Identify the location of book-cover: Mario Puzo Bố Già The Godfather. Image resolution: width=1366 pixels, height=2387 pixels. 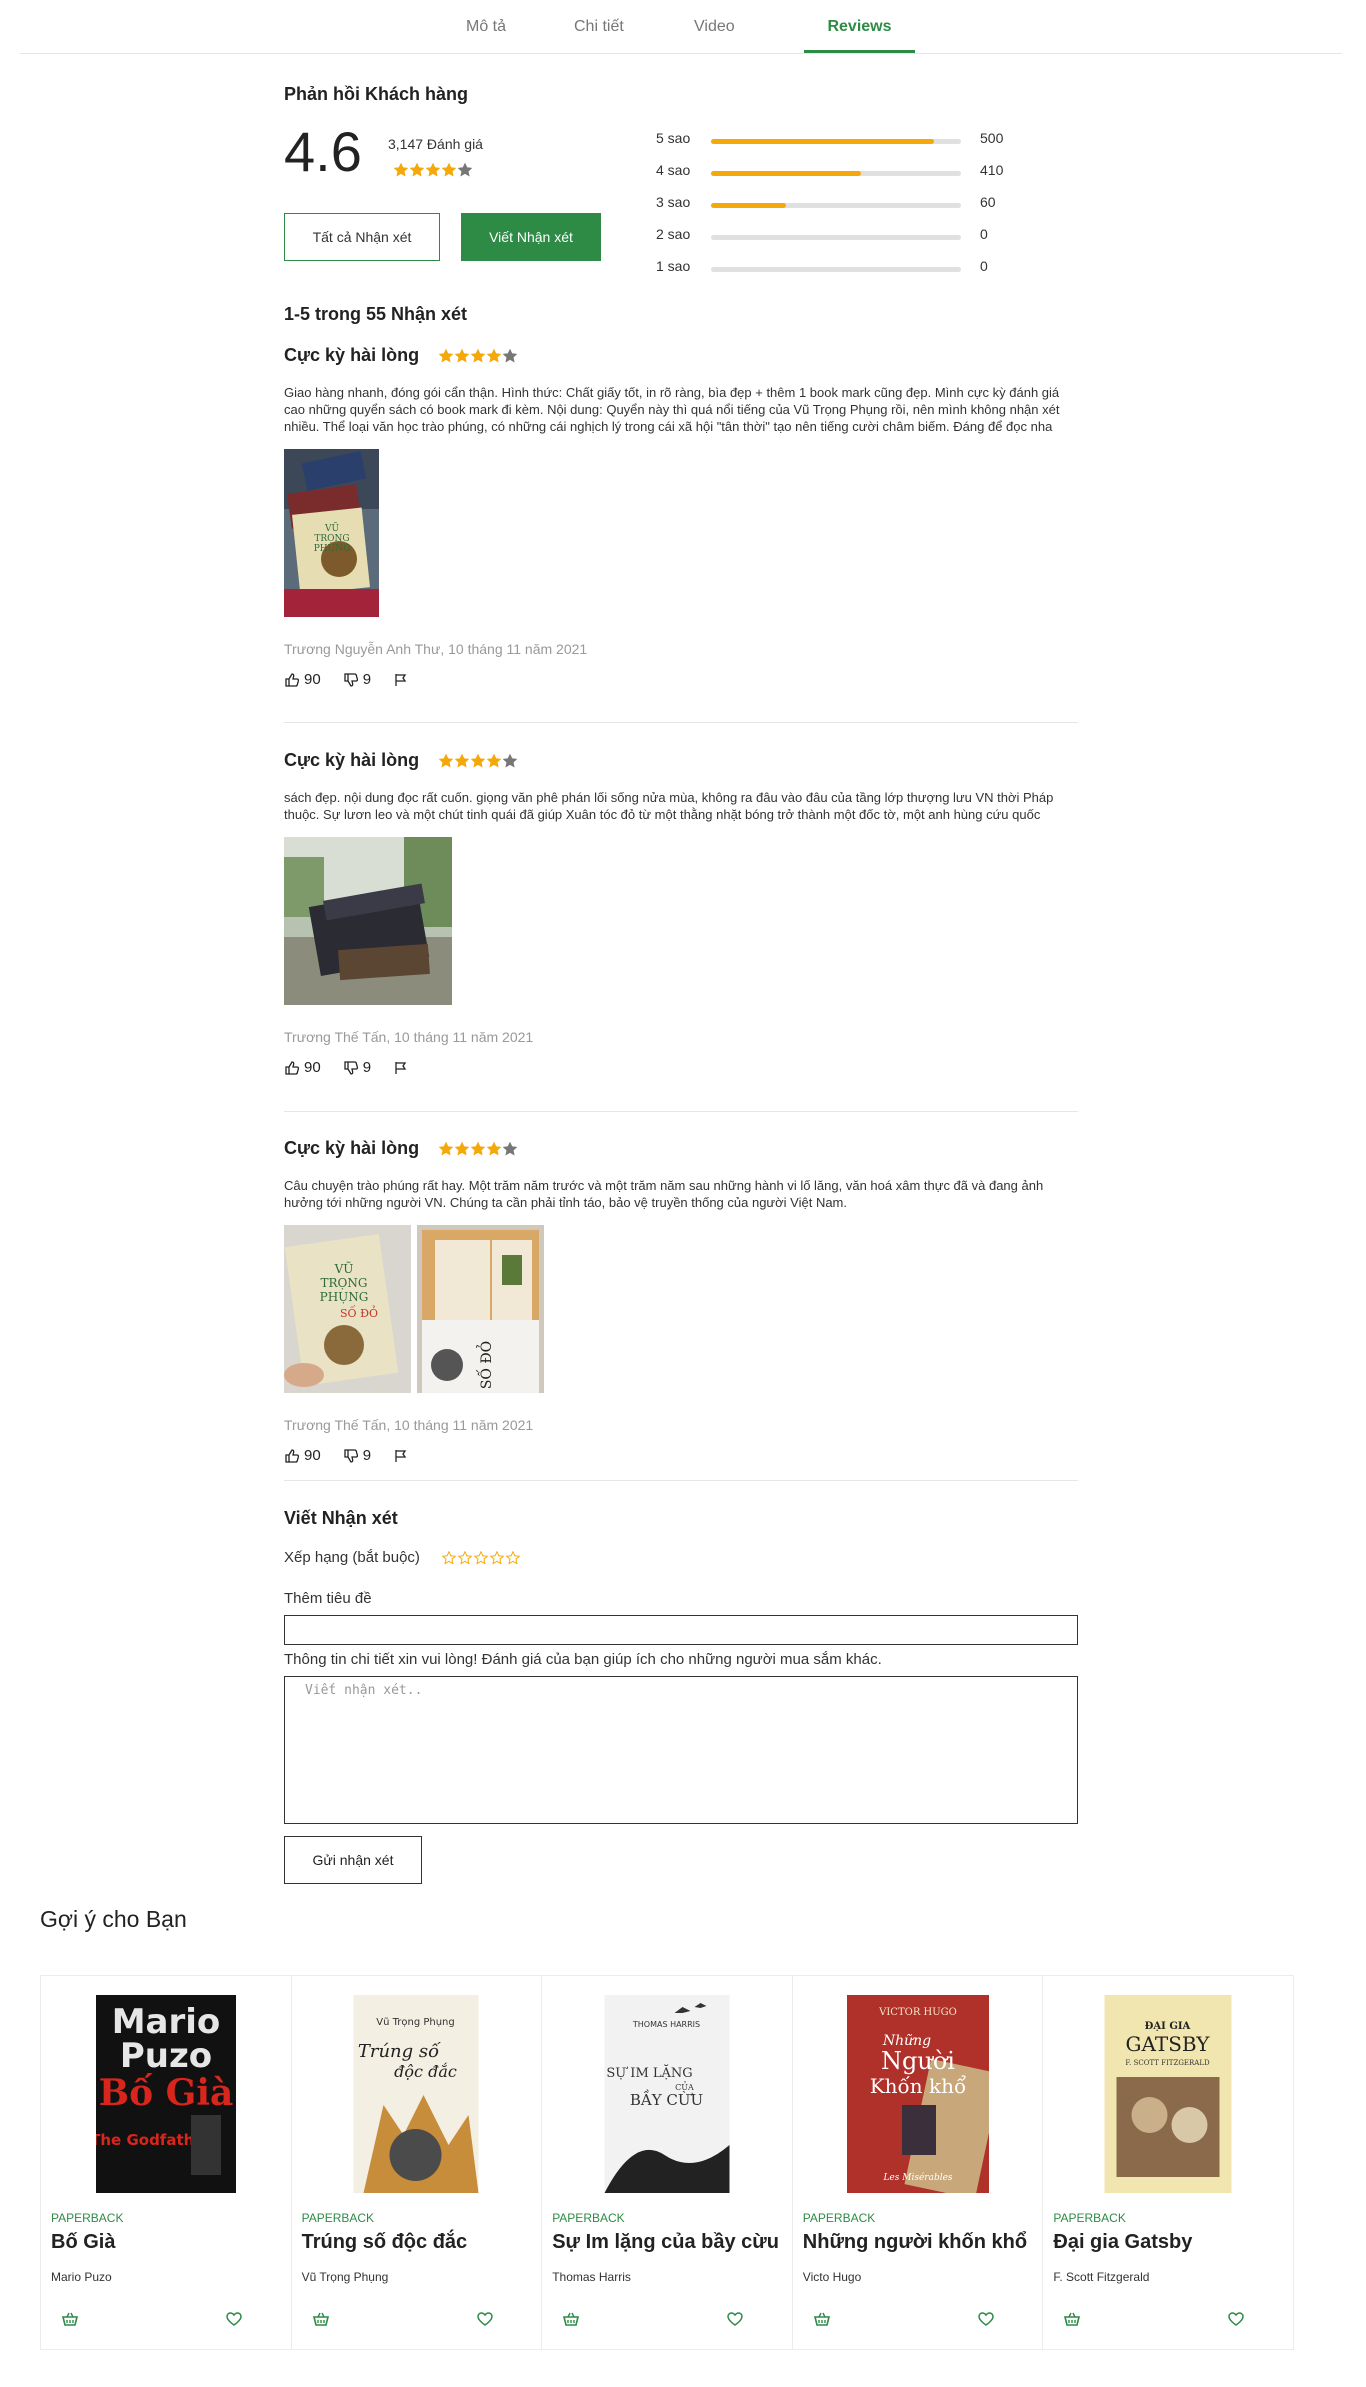
(165, 2094).